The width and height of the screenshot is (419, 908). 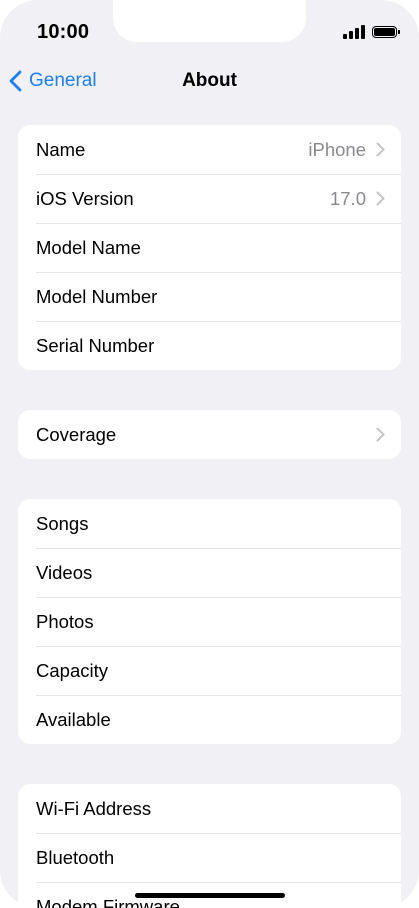 What do you see at coordinates (61, 149) in the screenshot?
I see `row-label: Name` at bounding box center [61, 149].